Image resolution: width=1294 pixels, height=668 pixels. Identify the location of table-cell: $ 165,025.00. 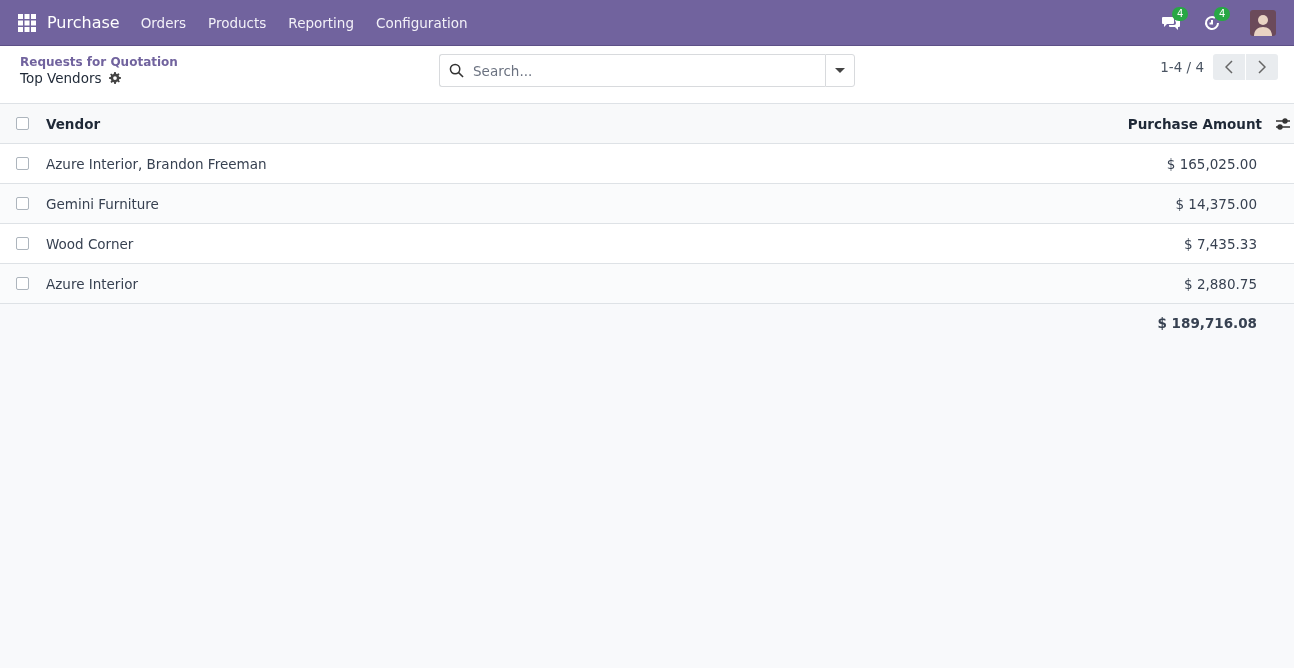
(1211, 163).